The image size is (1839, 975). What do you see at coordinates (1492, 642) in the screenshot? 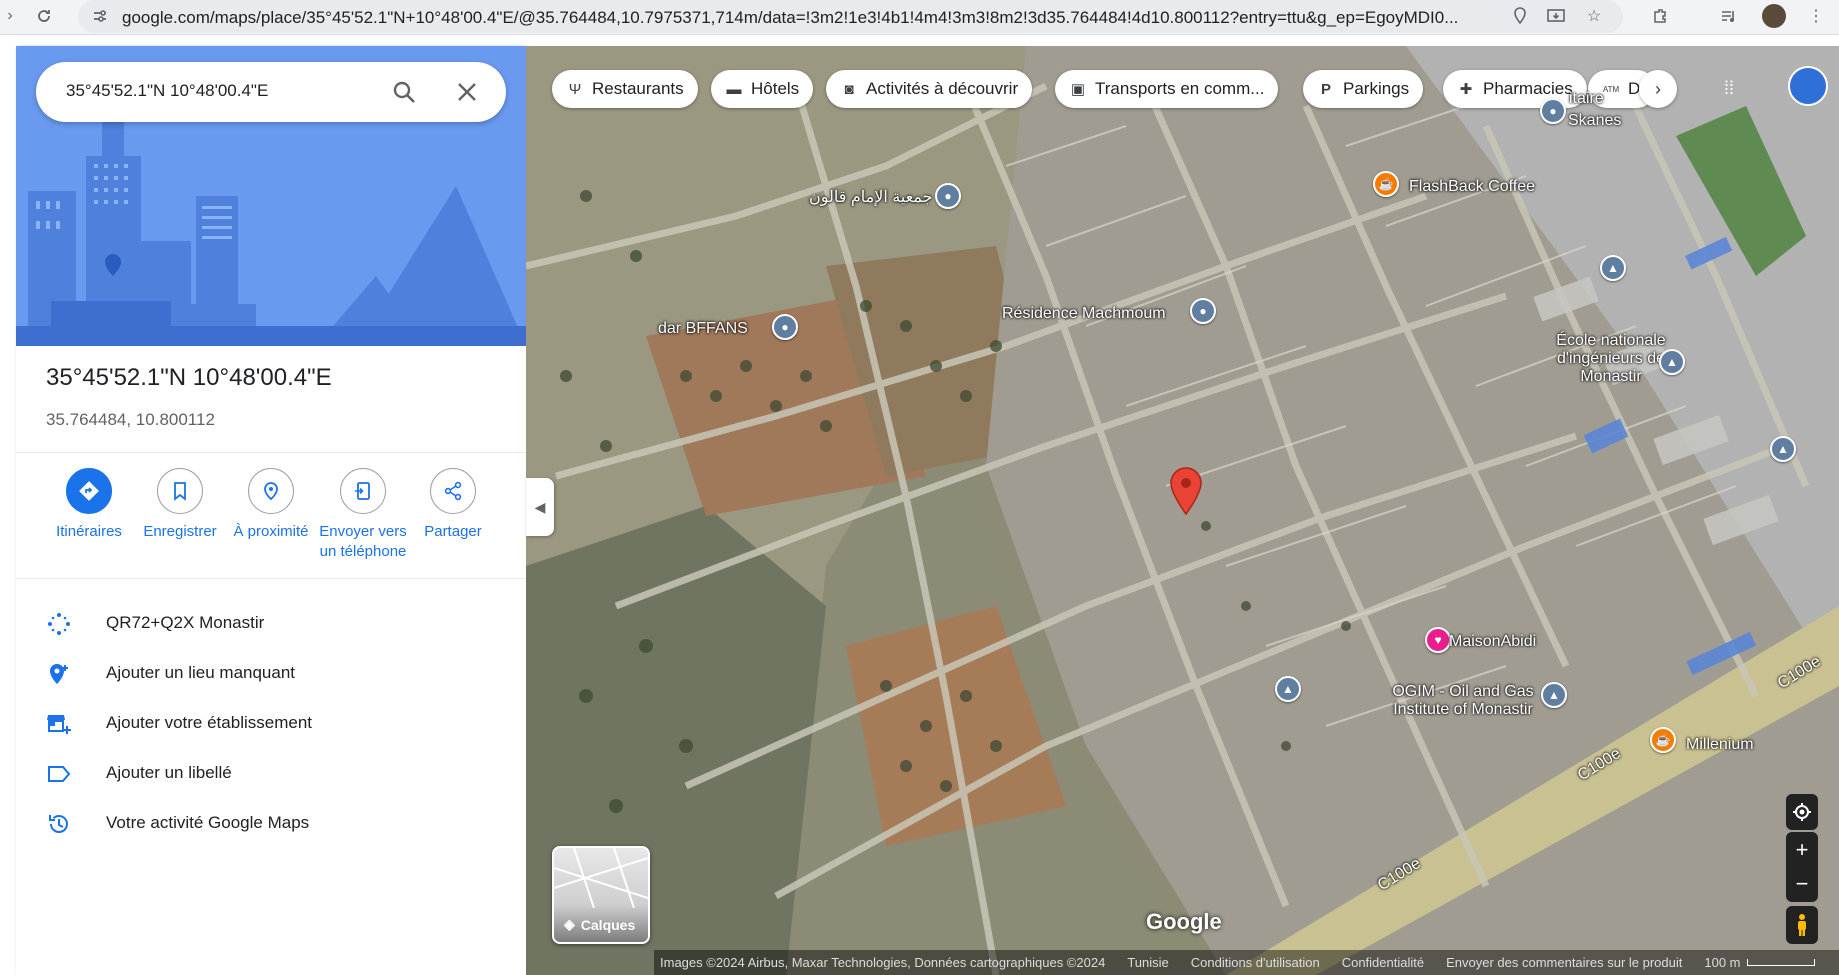
I see `map-label-maison: MaisonAbidi` at bounding box center [1492, 642].